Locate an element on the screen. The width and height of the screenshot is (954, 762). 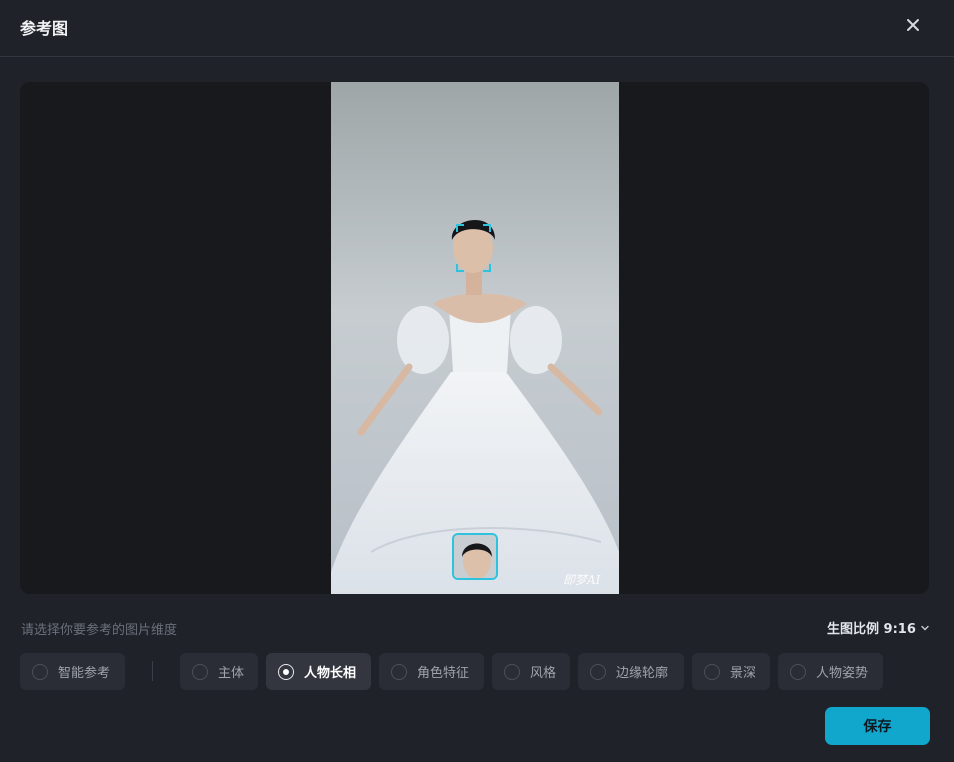
option-label: 人物姿势 is located at coordinates (842, 673).